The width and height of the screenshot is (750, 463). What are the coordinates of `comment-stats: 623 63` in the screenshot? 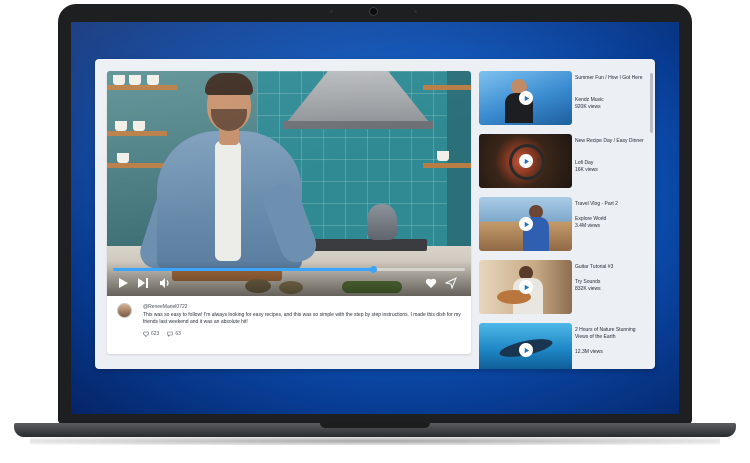 It's located at (162, 334).